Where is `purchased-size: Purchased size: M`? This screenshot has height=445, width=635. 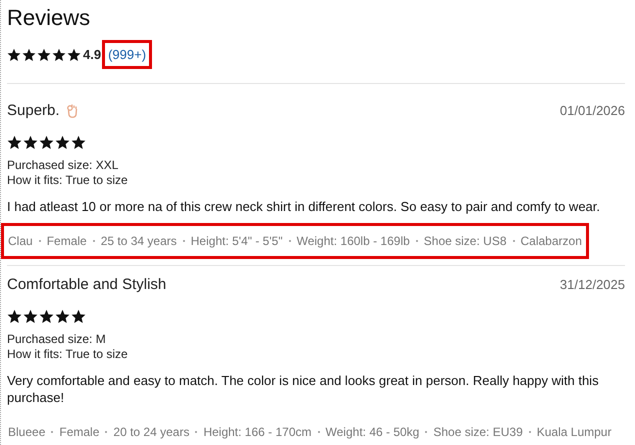 purchased-size: Purchased size: M is located at coordinates (57, 339).